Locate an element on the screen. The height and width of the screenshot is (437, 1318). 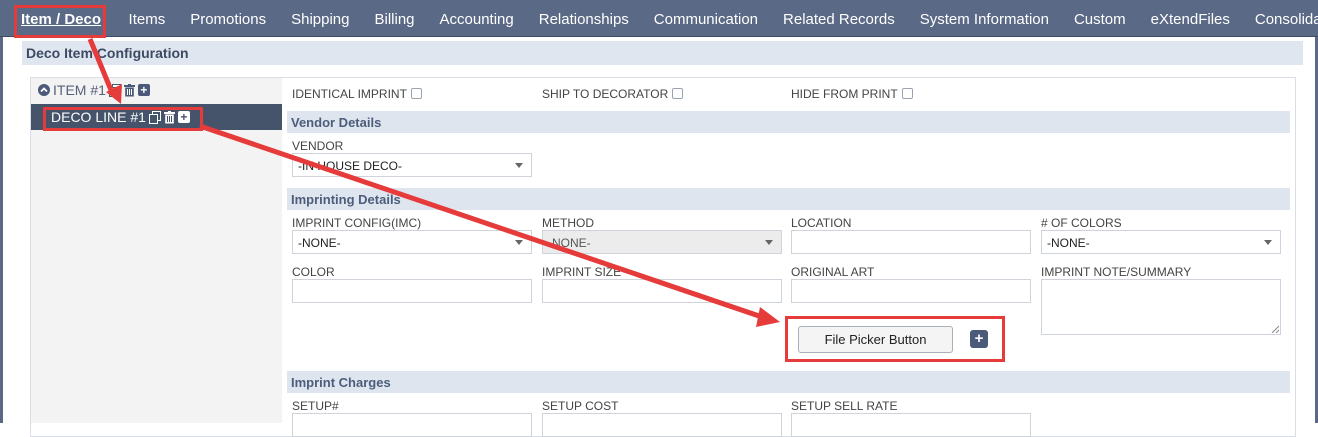
hide-from-print-field: HIDE FROM PRINT is located at coordinates (852, 94).